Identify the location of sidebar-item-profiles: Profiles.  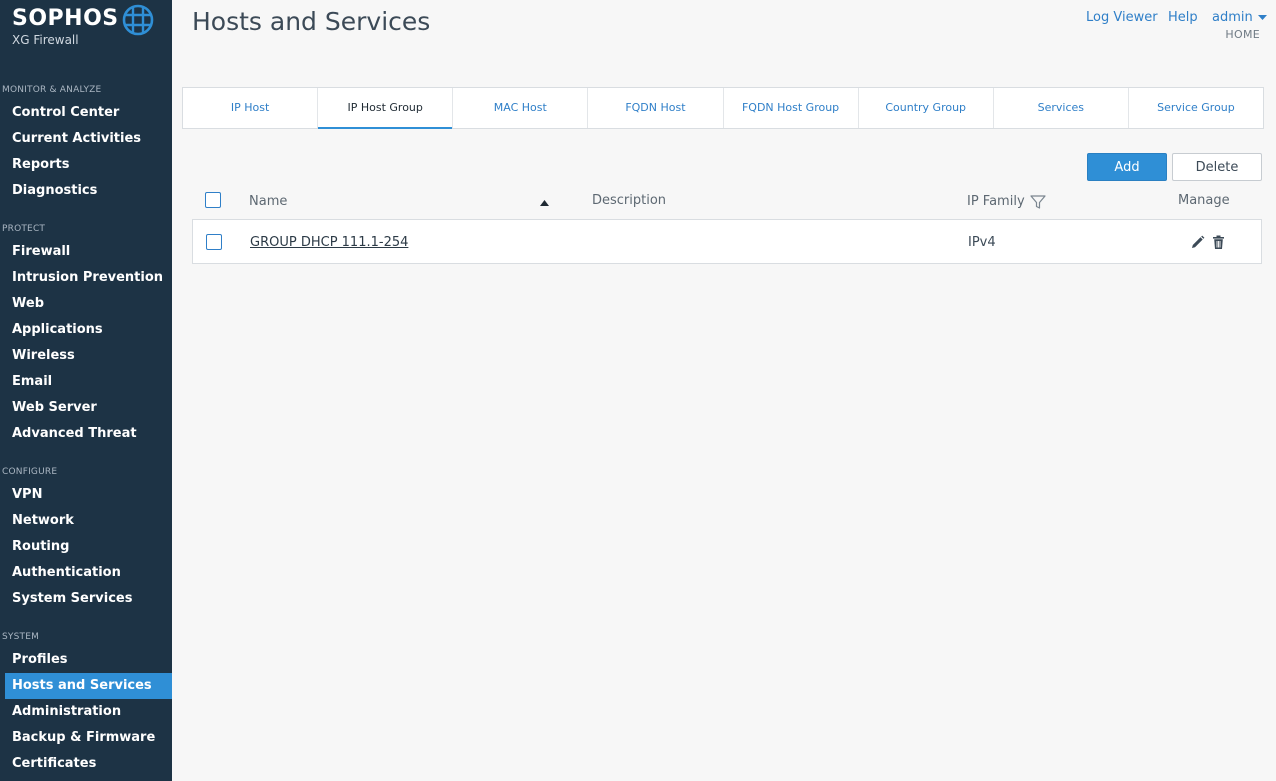
(88, 660).